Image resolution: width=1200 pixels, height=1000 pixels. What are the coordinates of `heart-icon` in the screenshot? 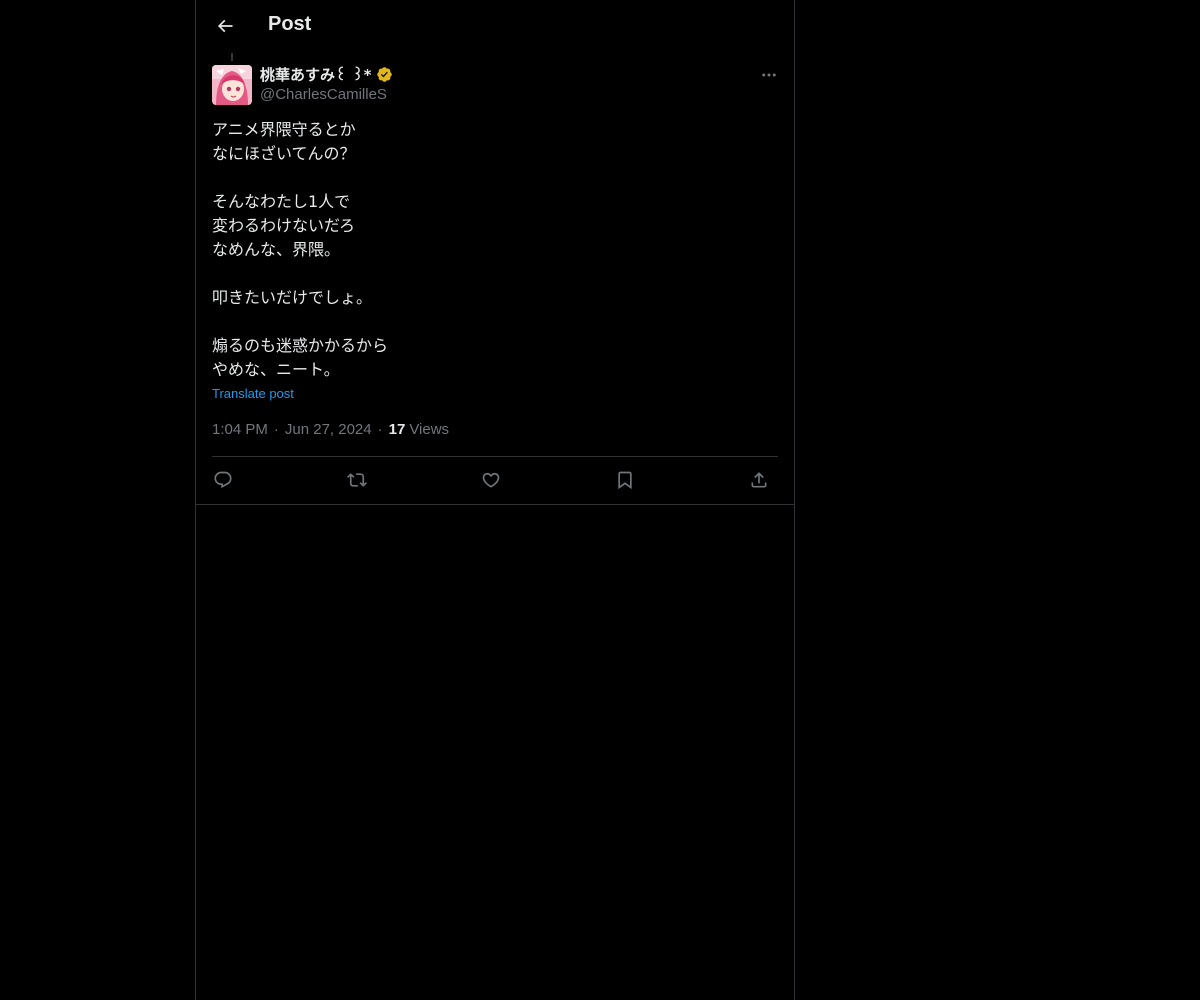 It's located at (491, 480).